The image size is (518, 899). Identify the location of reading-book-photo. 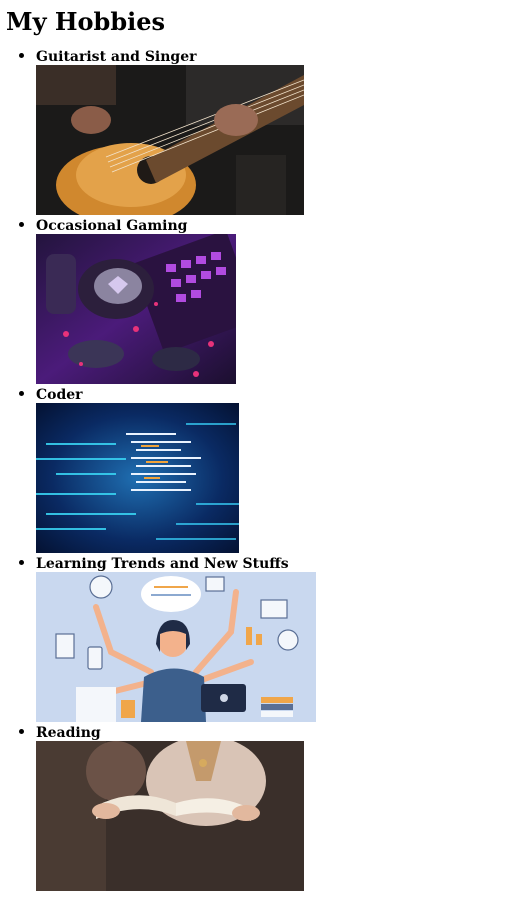
(170, 816).